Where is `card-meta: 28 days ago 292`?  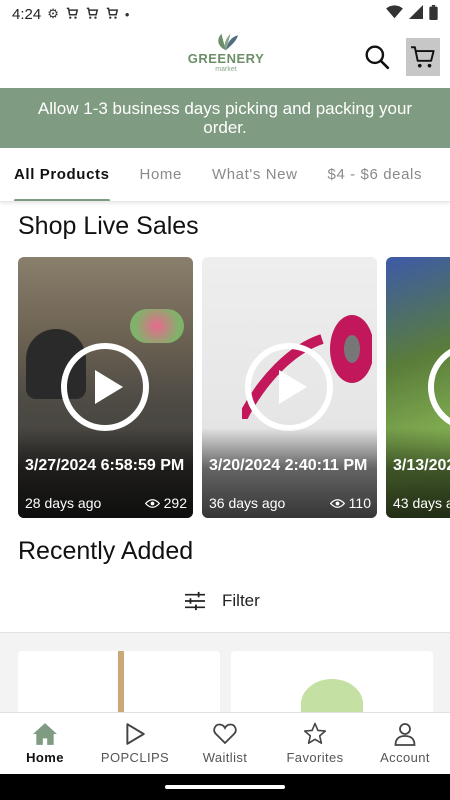
card-meta: 28 days ago 292 is located at coordinates (106, 503).